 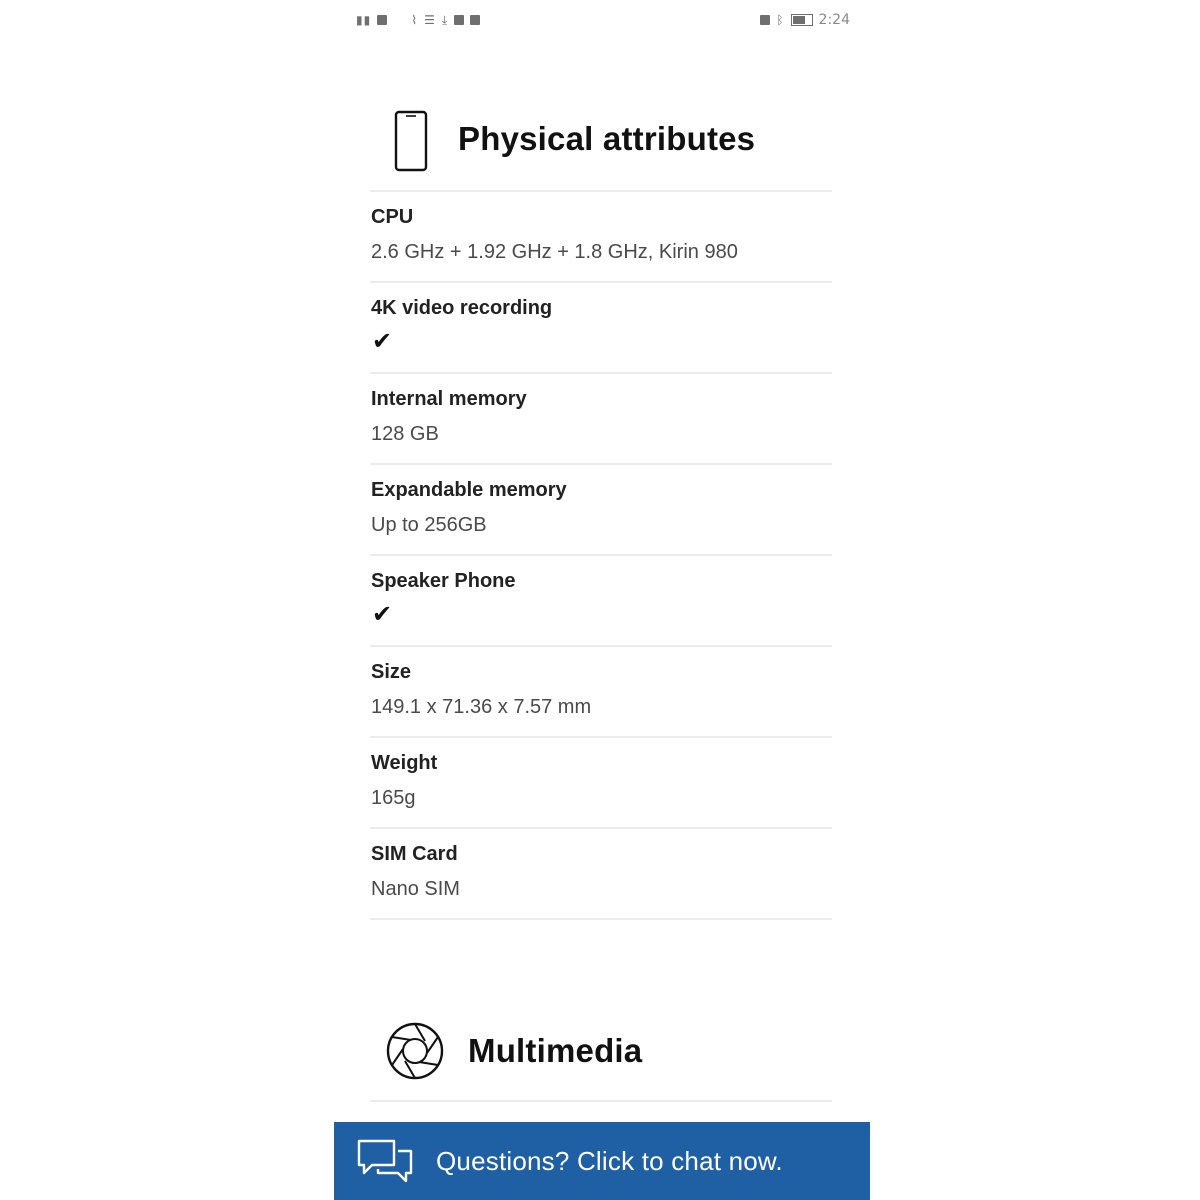 I want to click on spec-label: Weight, so click(x=404, y=763).